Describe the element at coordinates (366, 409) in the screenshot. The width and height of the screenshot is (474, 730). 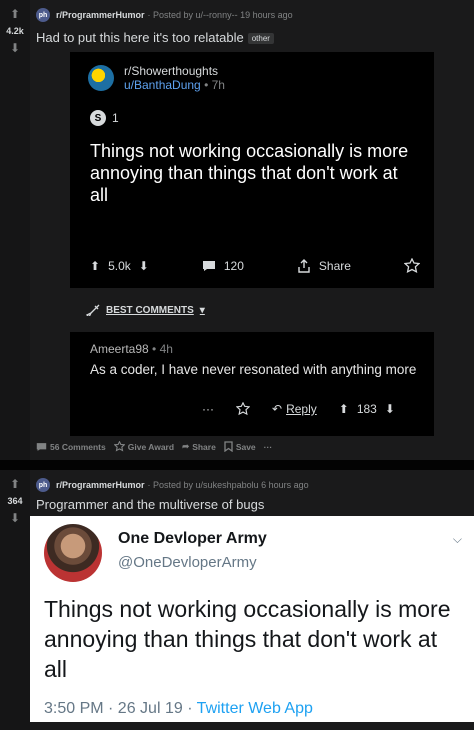
I see `comment-score: 183` at that location.